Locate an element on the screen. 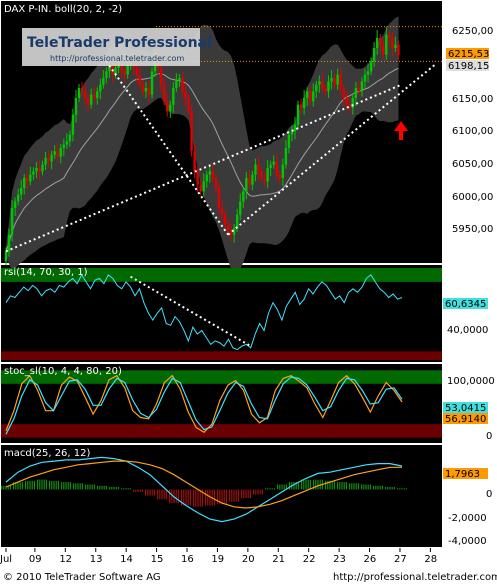 This screenshot has width=497, height=585. x-tick-label: 13 is located at coordinates (96, 559).